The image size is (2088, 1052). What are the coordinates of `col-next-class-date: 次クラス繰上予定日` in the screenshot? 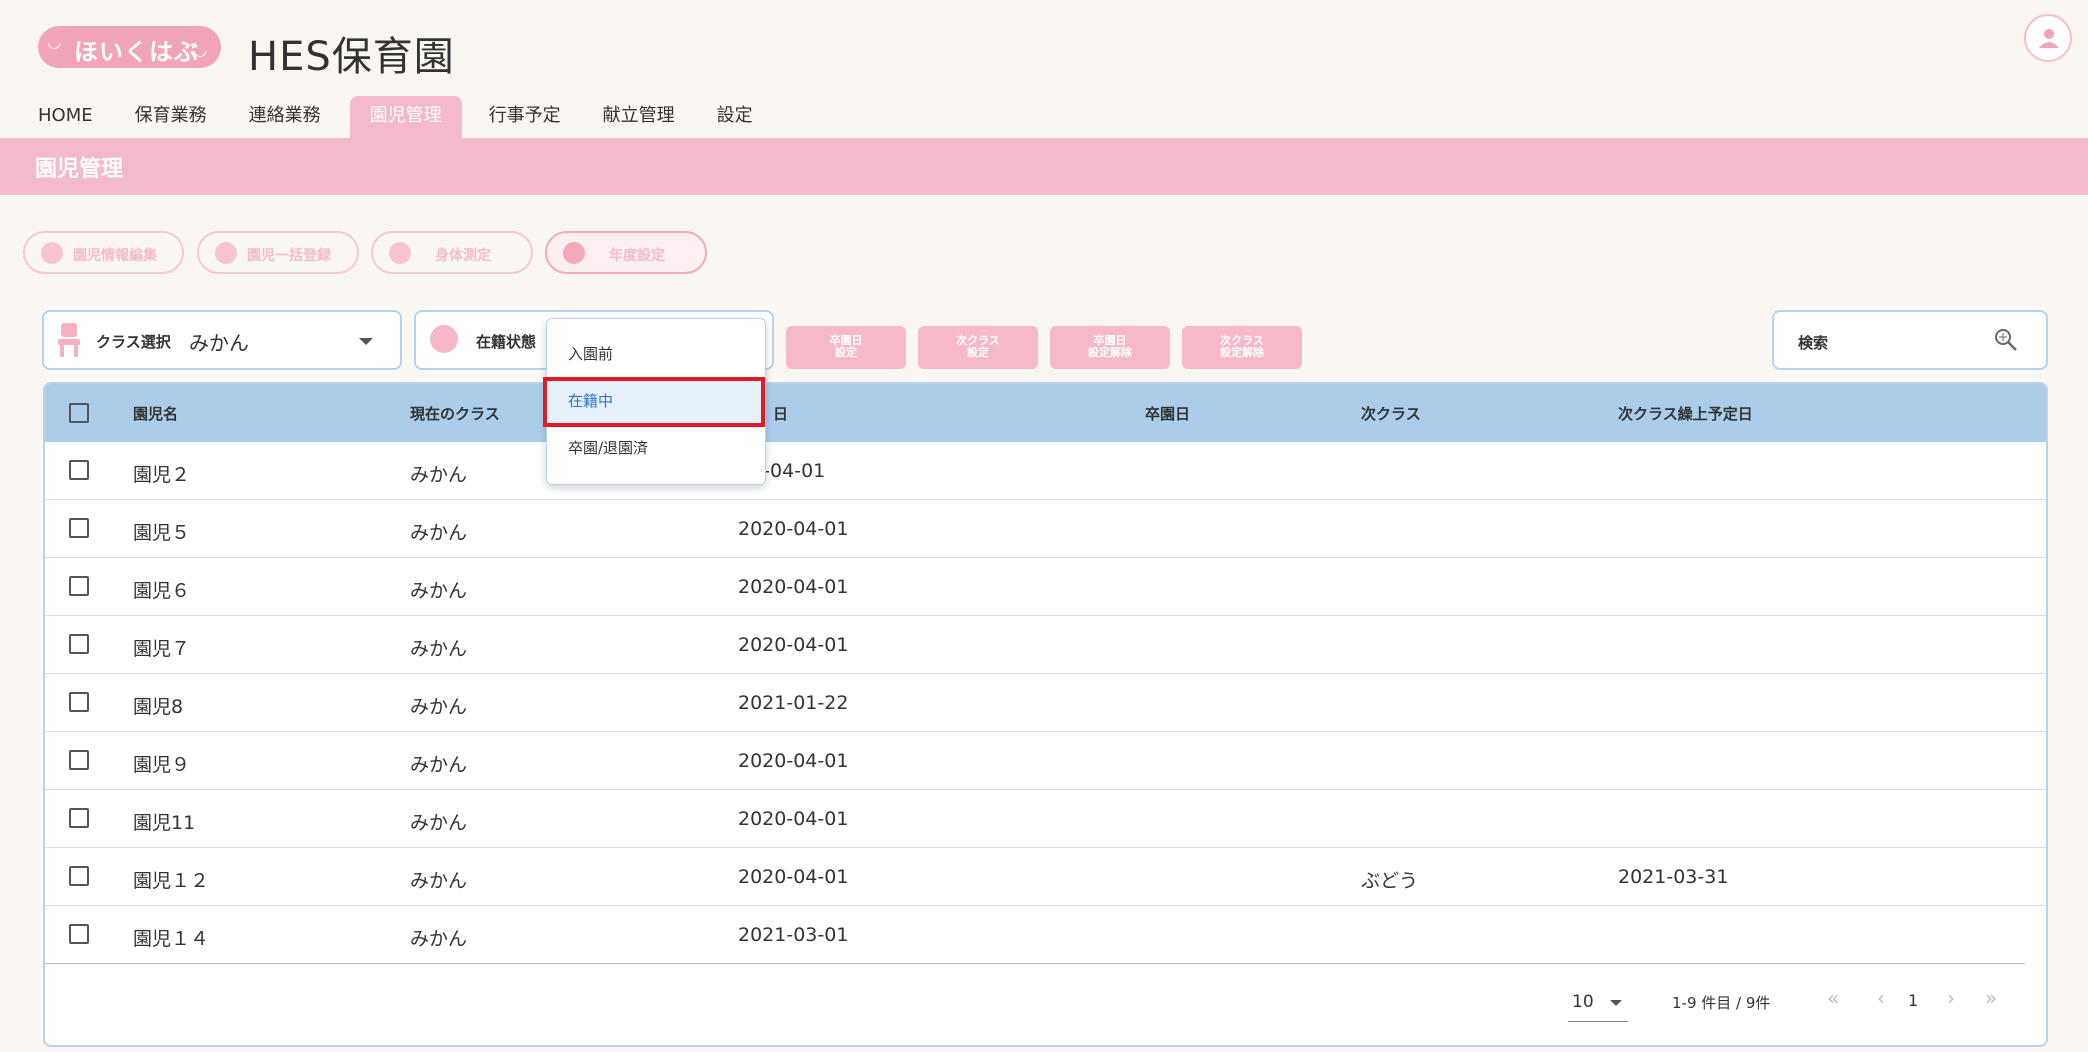 It's located at (1685, 413).